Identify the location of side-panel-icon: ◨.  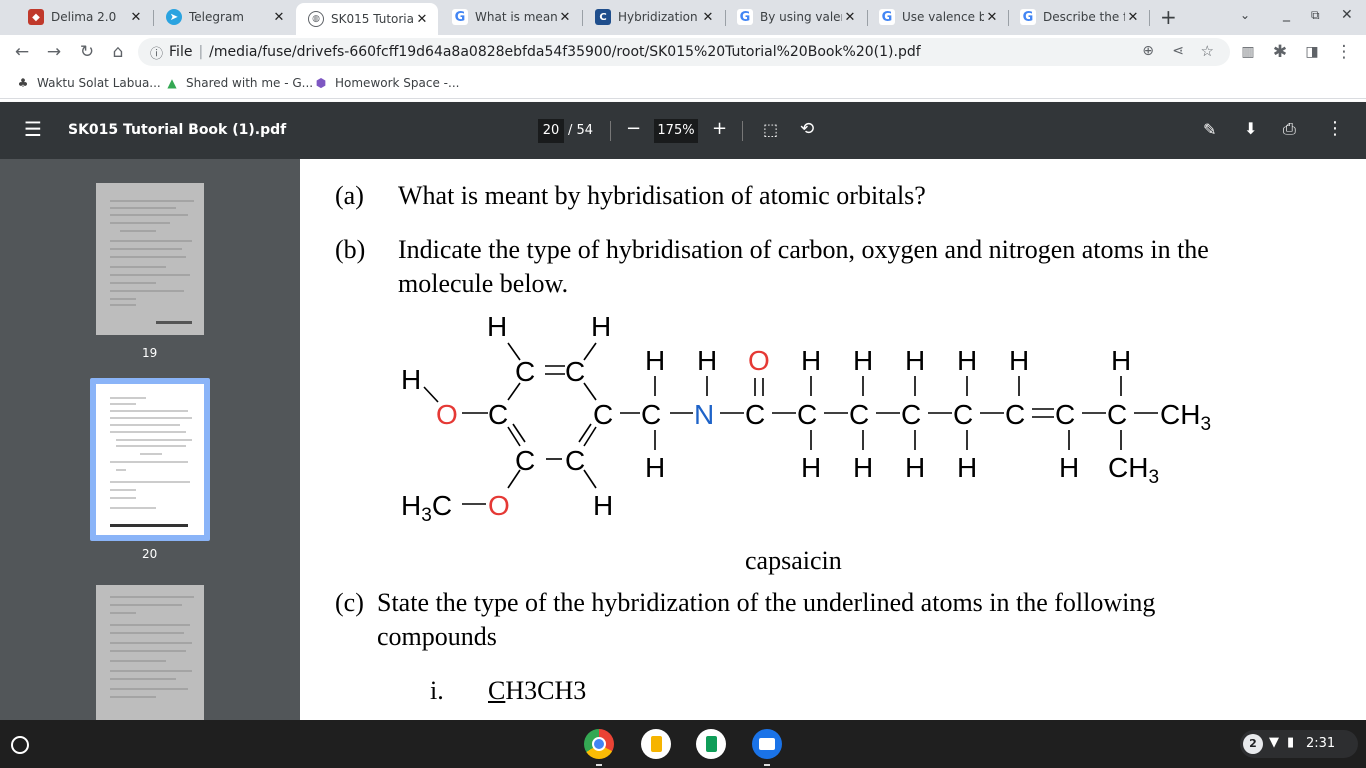
(1312, 52).